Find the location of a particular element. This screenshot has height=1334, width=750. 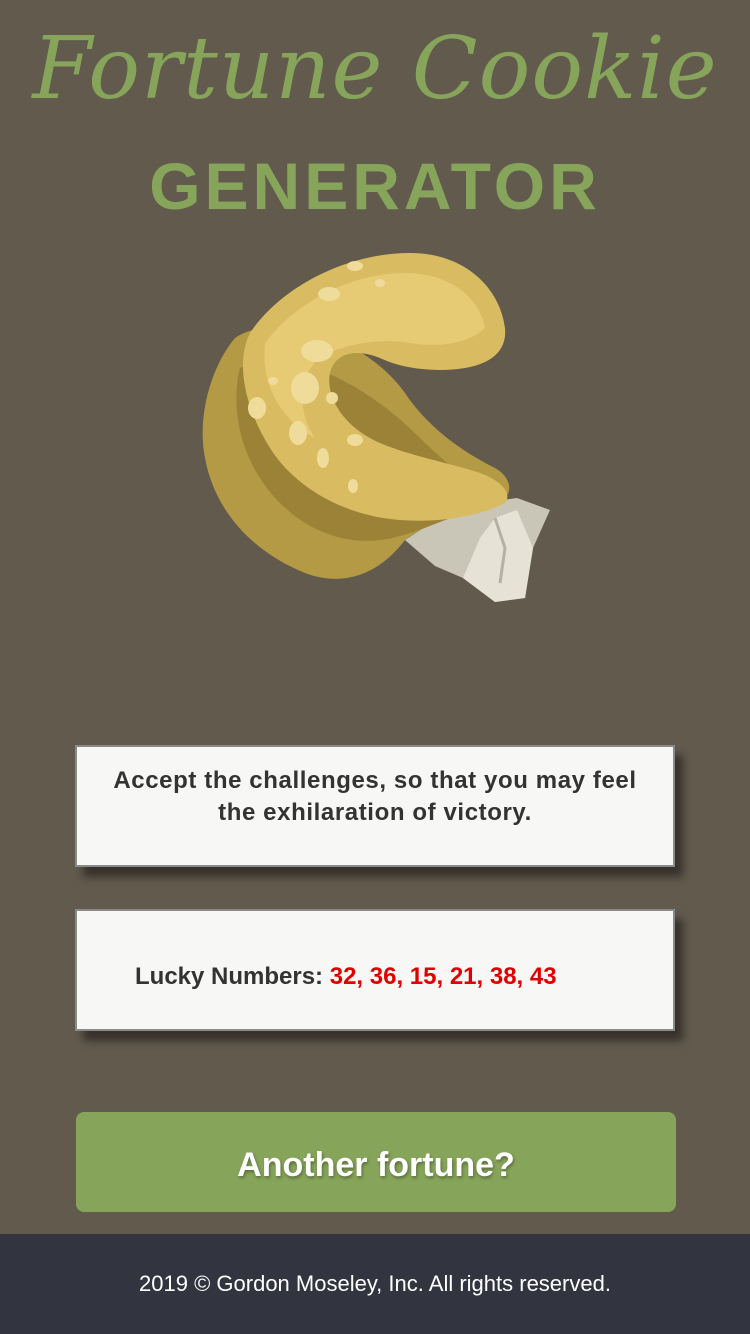

fortune-cookie-icon is located at coordinates (376, 427).